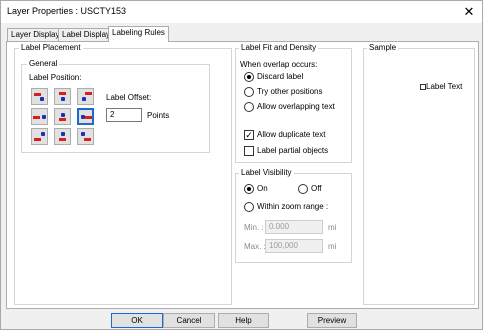 This screenshot has height=330, width=483. What do you see at coordinates (249, 151) in the screenshot?
I see `label-partial-checkbox` at bounding box center [249, 151].